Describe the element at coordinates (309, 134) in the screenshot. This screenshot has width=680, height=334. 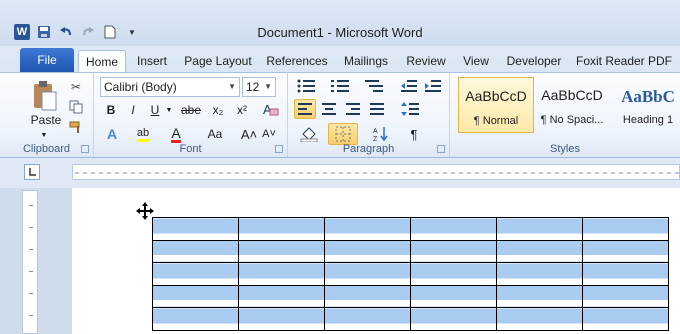
I see `shading-icon` at that location.